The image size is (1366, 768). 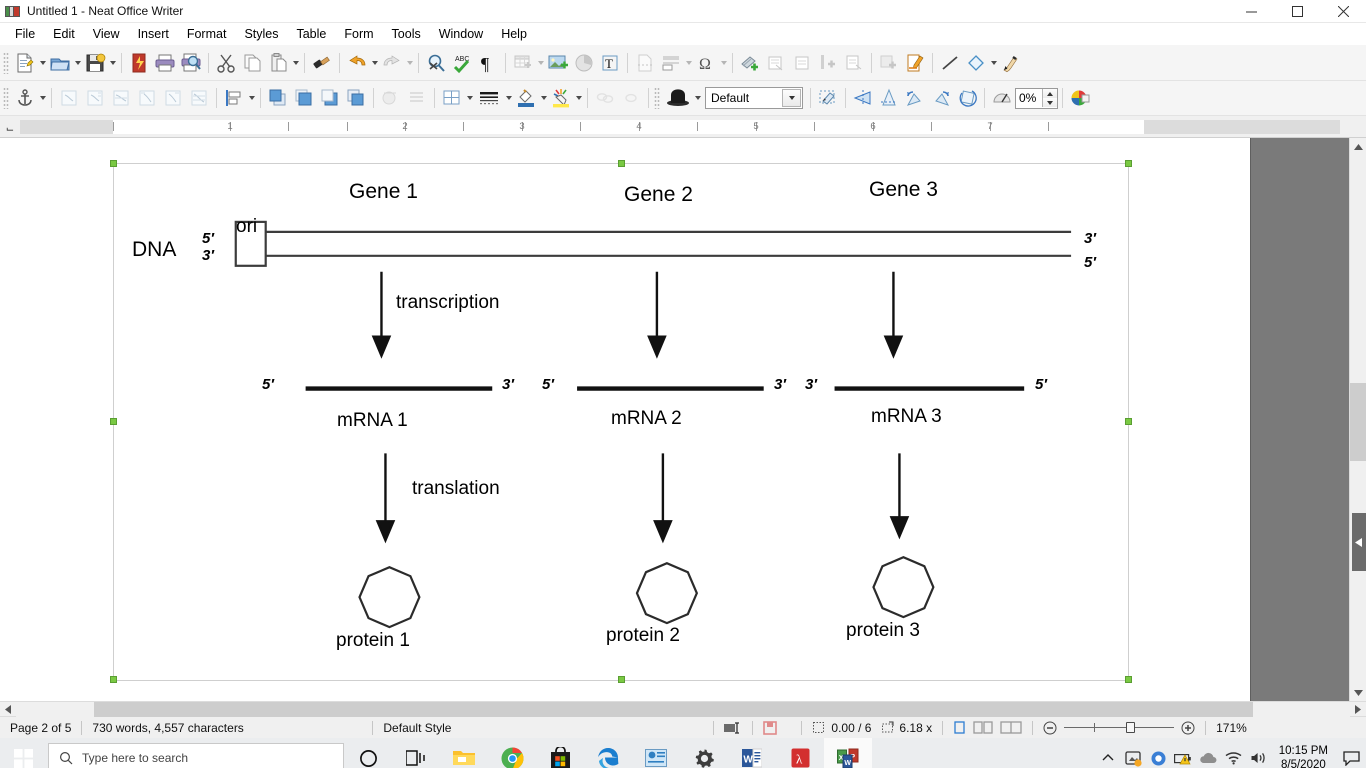 What do you see at coordinates (488, 63) in the screenshot?
I see `formatting-marks-icon: ¶` at bounding box center [488, 63].